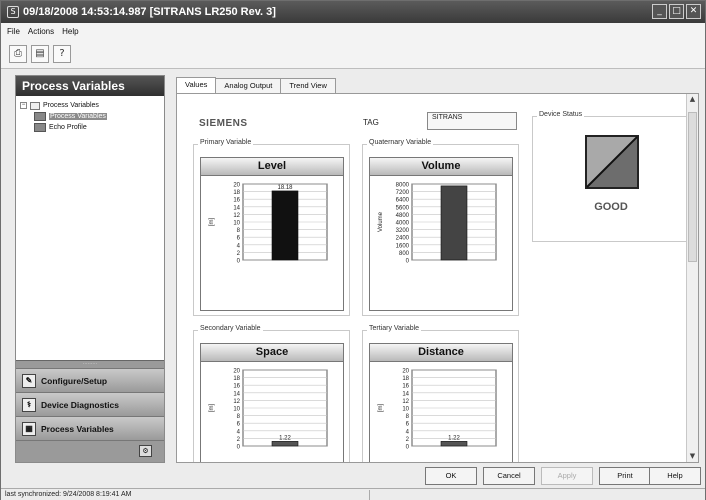  I want to click on gauge-title: Level, so click(272, 167).